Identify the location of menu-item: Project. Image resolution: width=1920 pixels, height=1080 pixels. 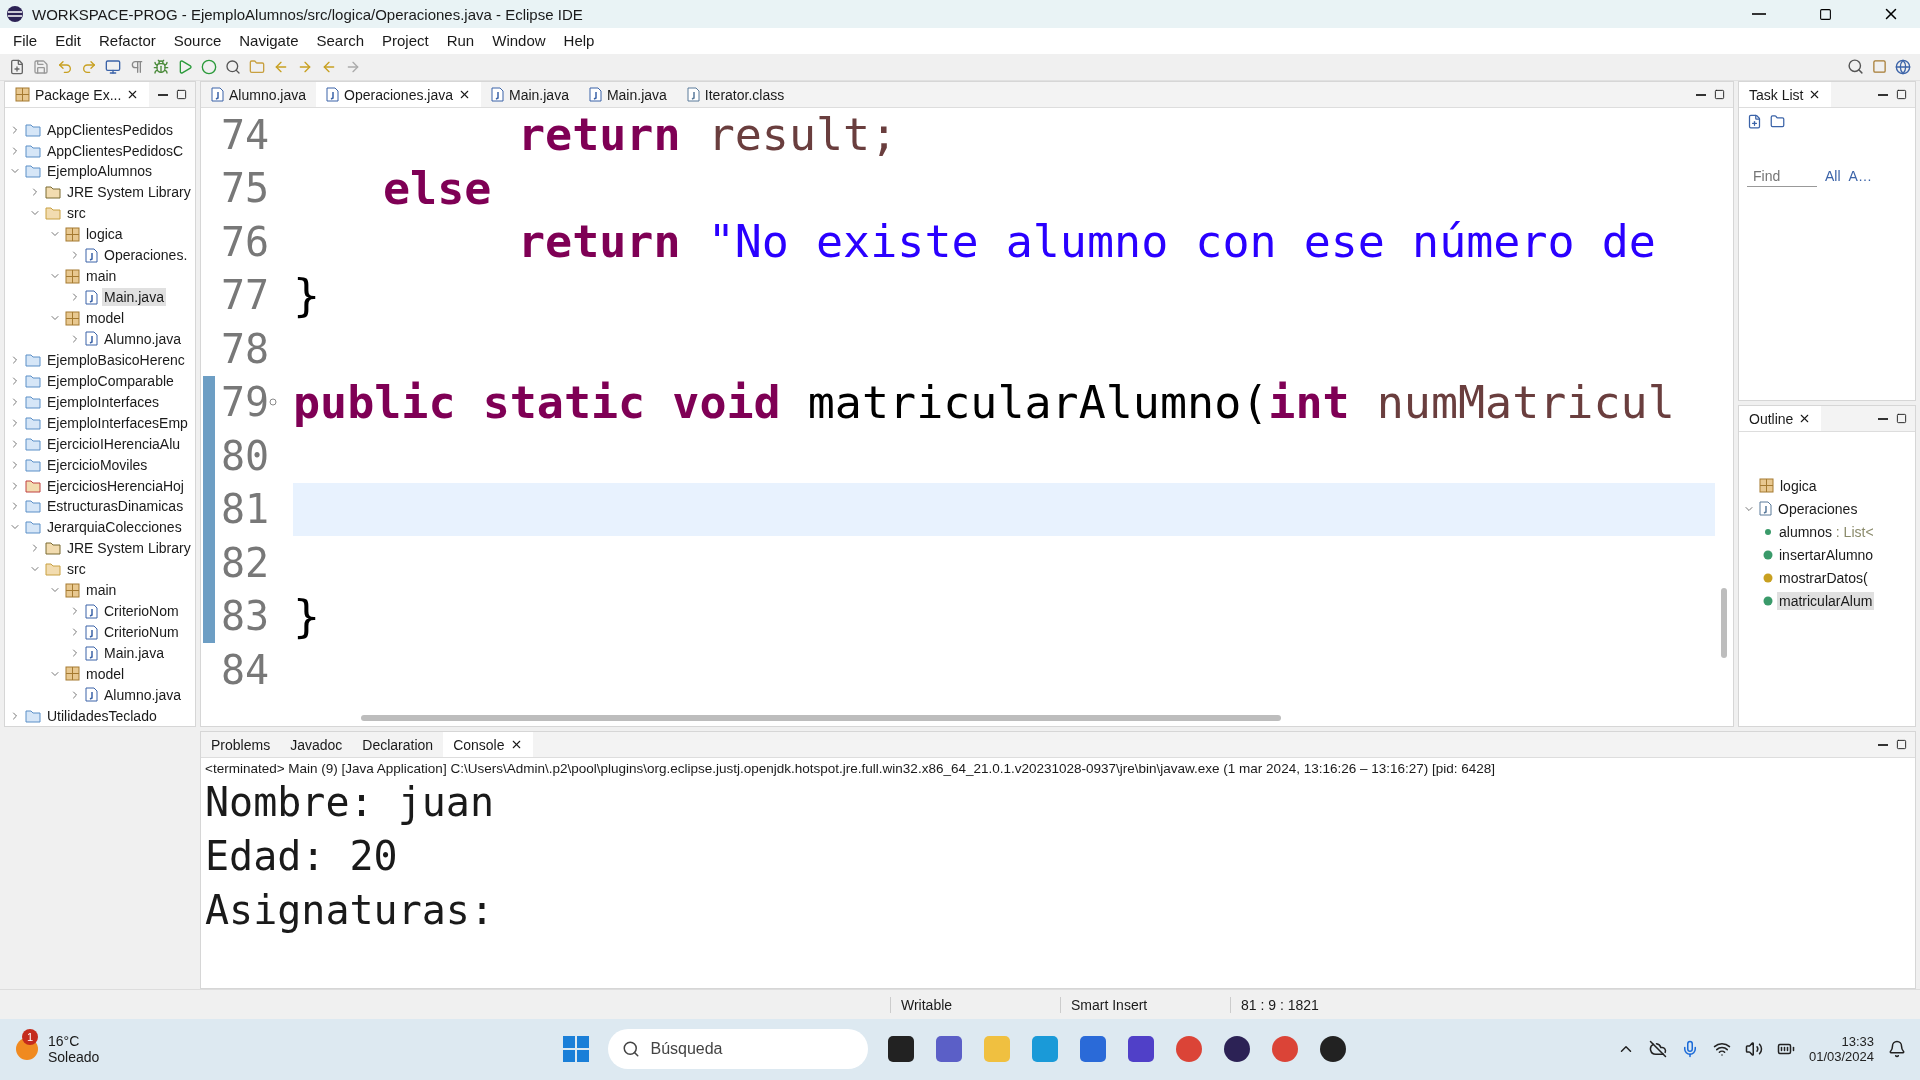
(405, 41).